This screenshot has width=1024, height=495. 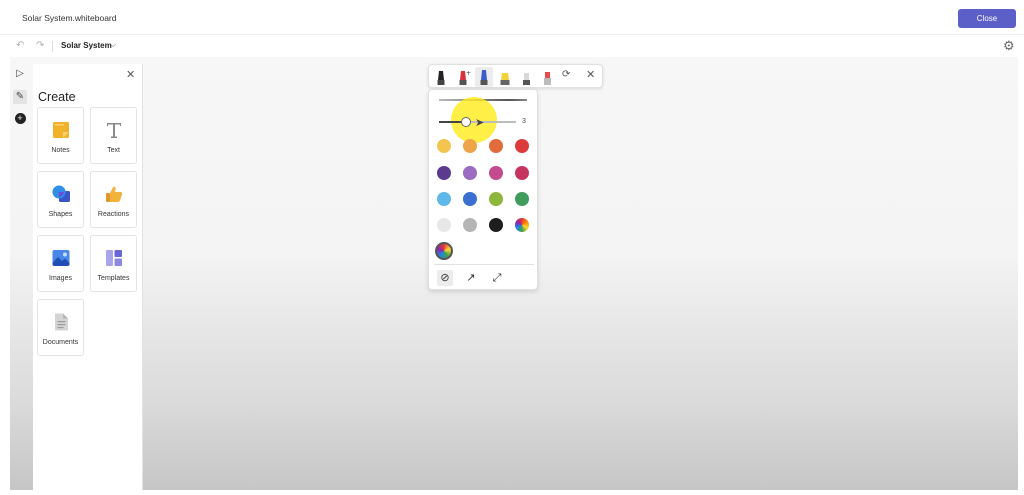 What do you see at coordinates (20, 74) in the screenshot?
I see `select-tool-icon: ▷` at bounding box center [20, 74].